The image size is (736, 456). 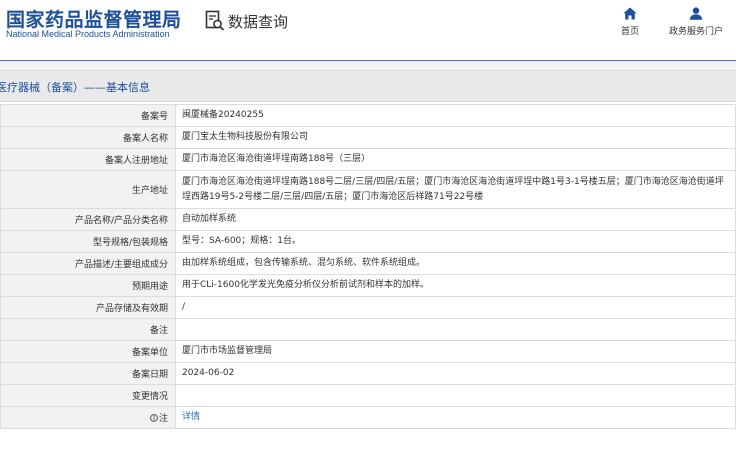 What do you see at coordinates (455, 417) in the screenshot?
I see `note-value-cell: 详情` at bounding box center [455, 417].